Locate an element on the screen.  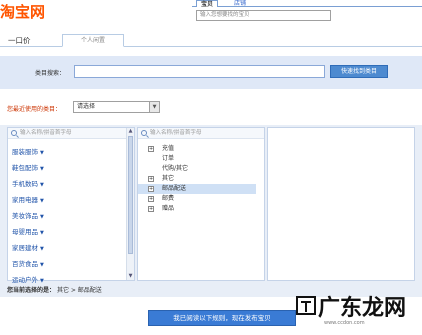
selected-category-path: 其它 > 邮品配送 is located at coordinates (79, 290).